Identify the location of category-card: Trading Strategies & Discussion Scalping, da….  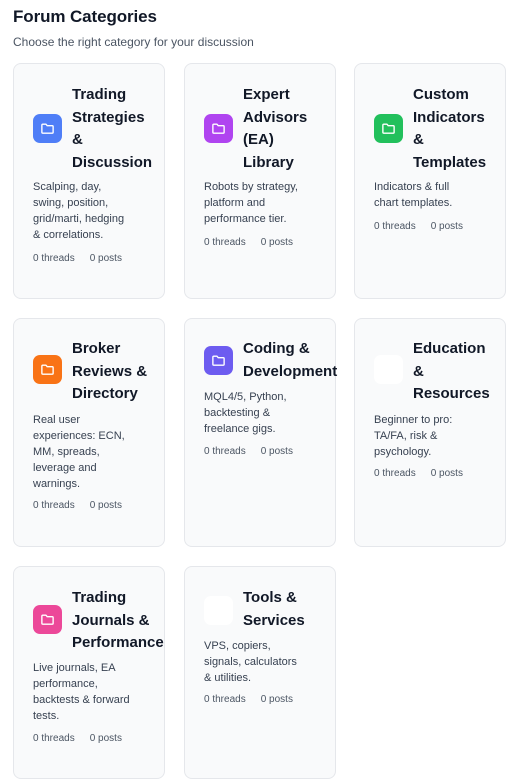
(89, 181).